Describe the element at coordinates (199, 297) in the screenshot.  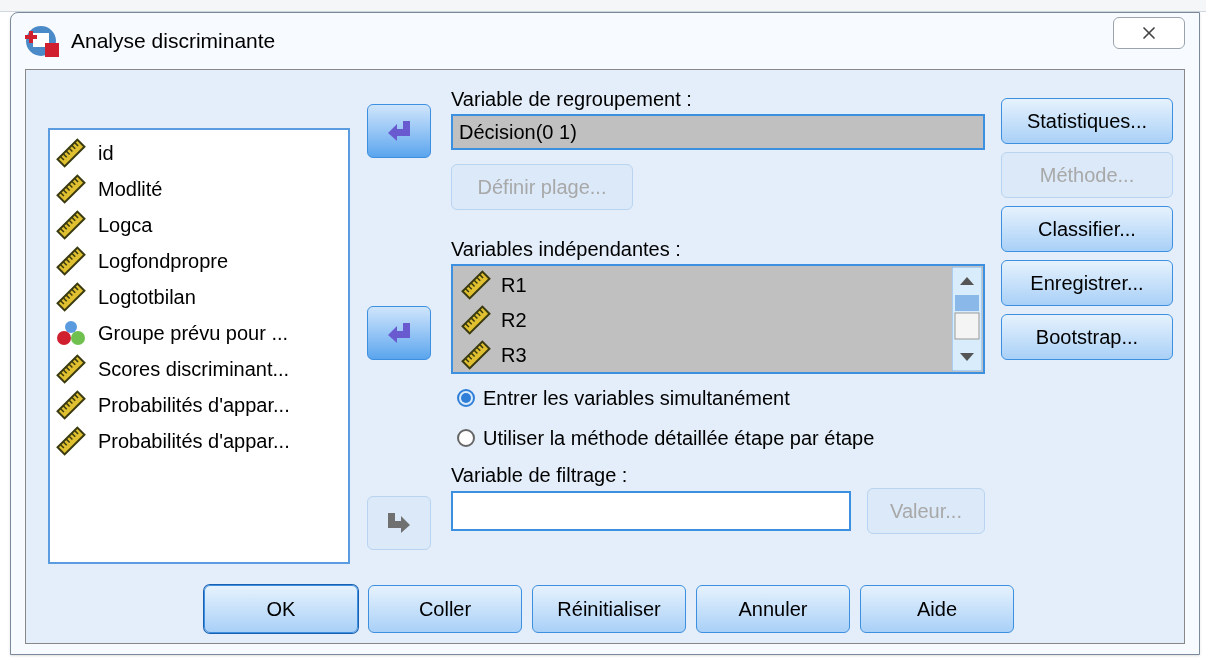
I see `variable-item: Logtotbilan` at that location.